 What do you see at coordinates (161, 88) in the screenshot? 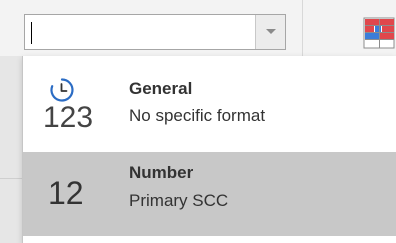
I see `format-option-title: General` at bounding box center [161, 88].